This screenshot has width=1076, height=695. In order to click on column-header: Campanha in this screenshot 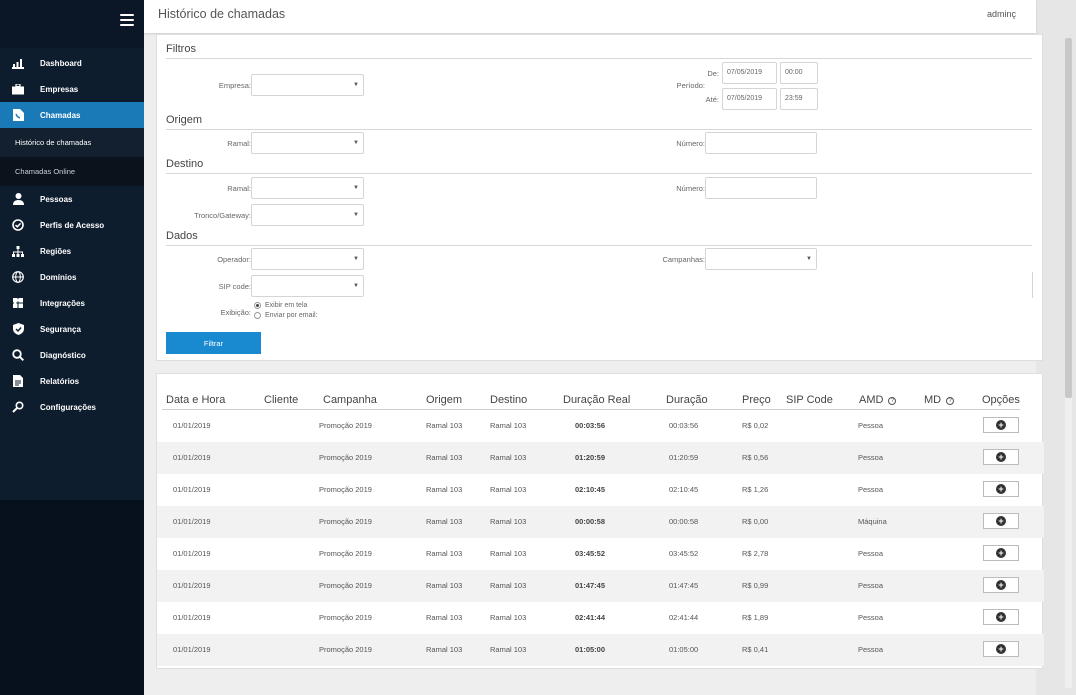, I will do `click(350, 400)`.